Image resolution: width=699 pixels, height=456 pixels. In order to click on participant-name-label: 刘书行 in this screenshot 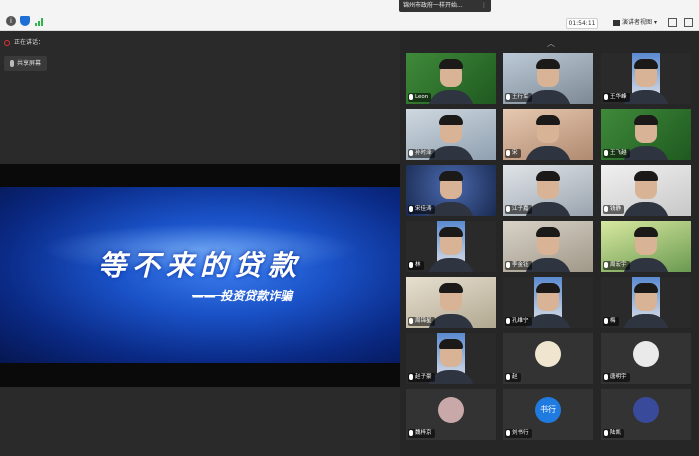, I will do `click(518, 433)`.